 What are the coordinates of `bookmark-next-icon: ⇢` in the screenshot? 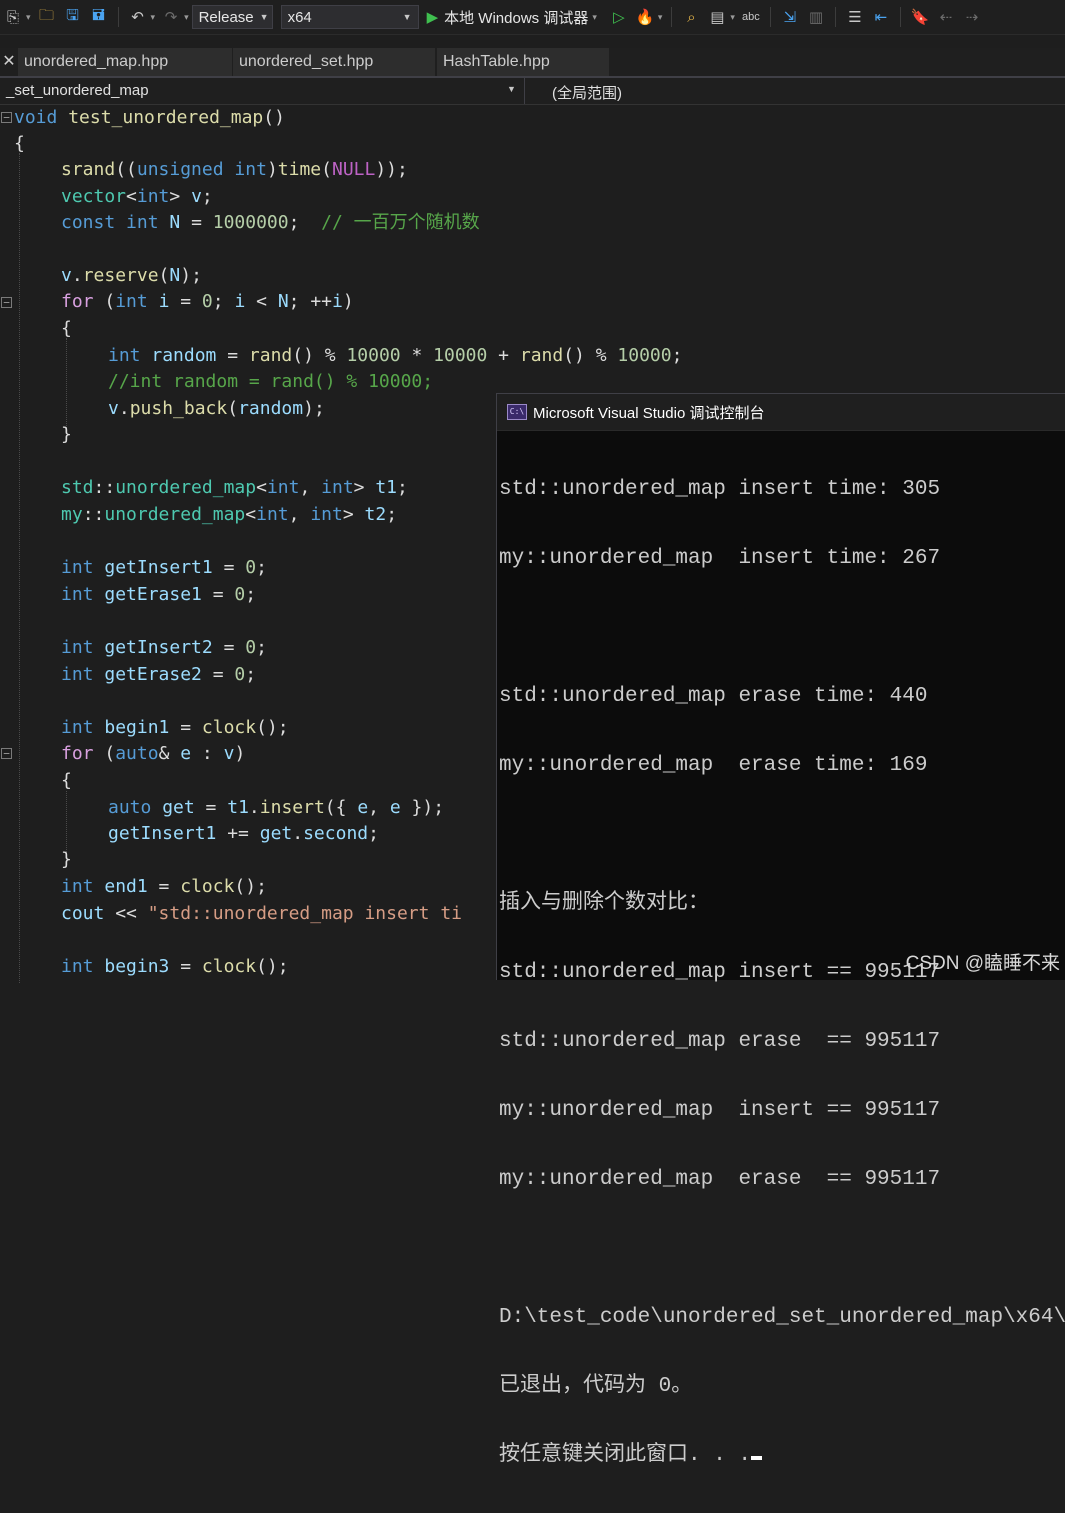 It's located at (972, 17).